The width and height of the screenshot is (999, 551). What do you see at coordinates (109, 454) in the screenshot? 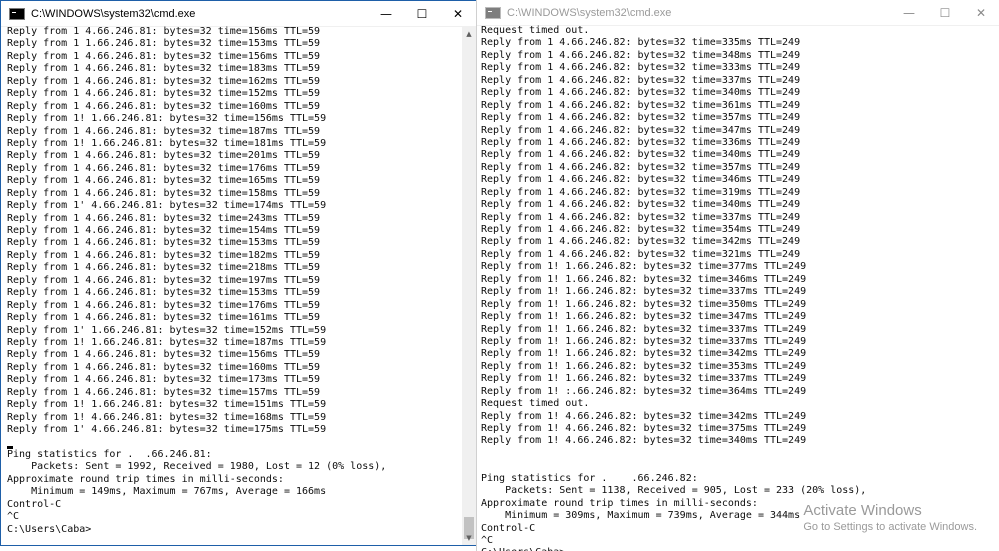
I see `console-stat-line: Ping statistics for . .66.246.81:` at bounding box center [109, 454].